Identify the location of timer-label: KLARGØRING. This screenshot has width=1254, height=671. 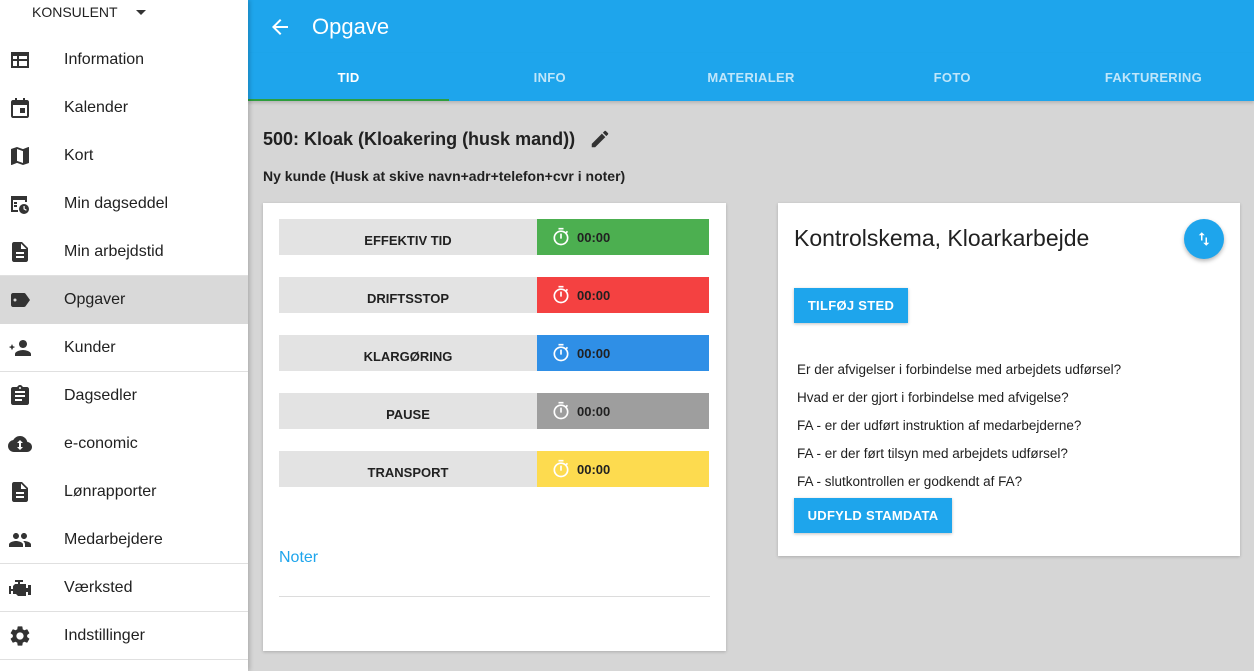
(408, 353).